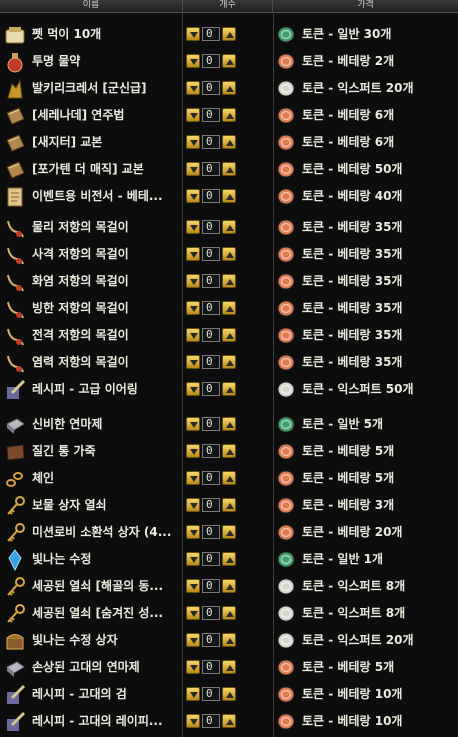  I want to click on item-name: 사격 저항의 목걸이, so click(80, 254).